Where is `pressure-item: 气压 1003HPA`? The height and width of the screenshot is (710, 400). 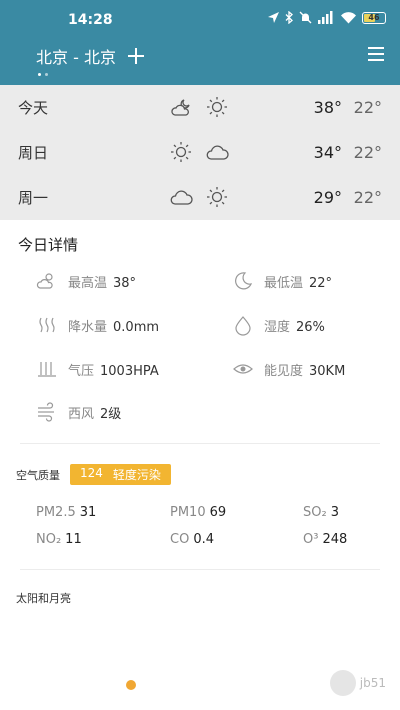 pressure-item: 气压 1003HPA is located at coordinates (97, 369).